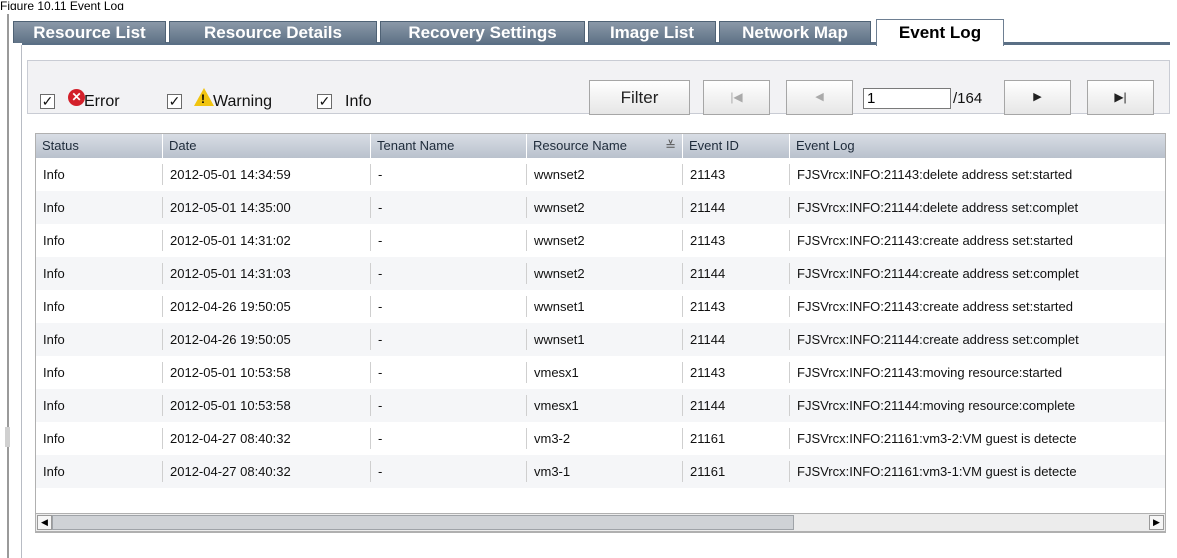 The height and width of the screenshot is (558, 1177). I want to click on page-total: /164, so click(968, 98).